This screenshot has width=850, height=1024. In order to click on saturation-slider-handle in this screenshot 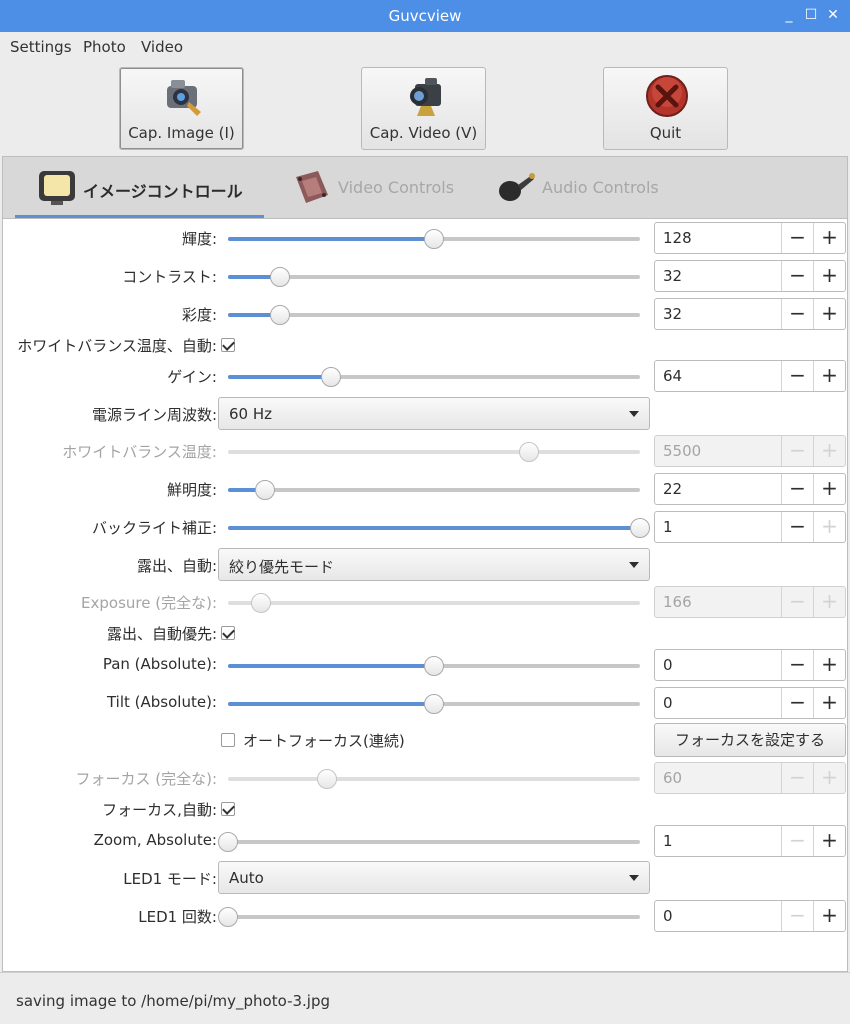, I will do `click(279, 315)`.